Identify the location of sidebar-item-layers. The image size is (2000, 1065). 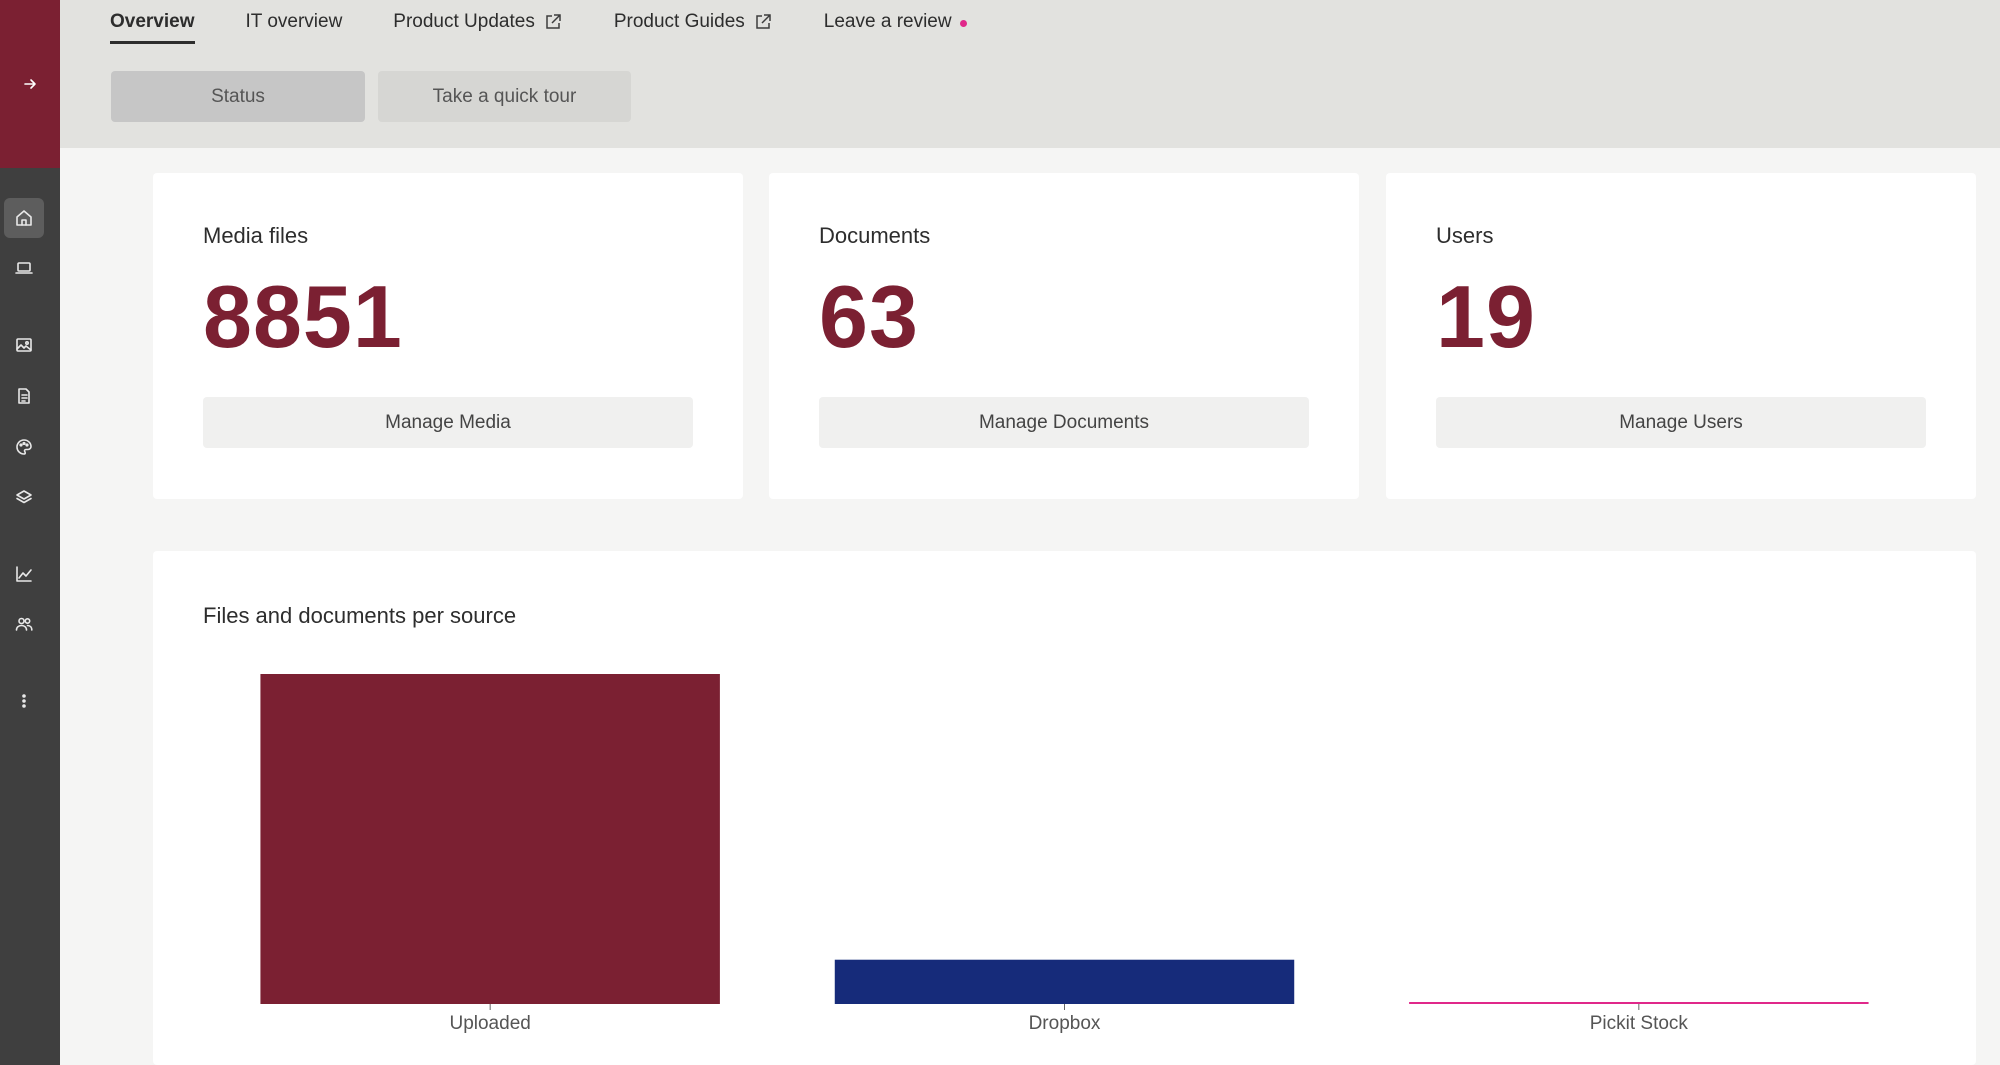
(24, 497).